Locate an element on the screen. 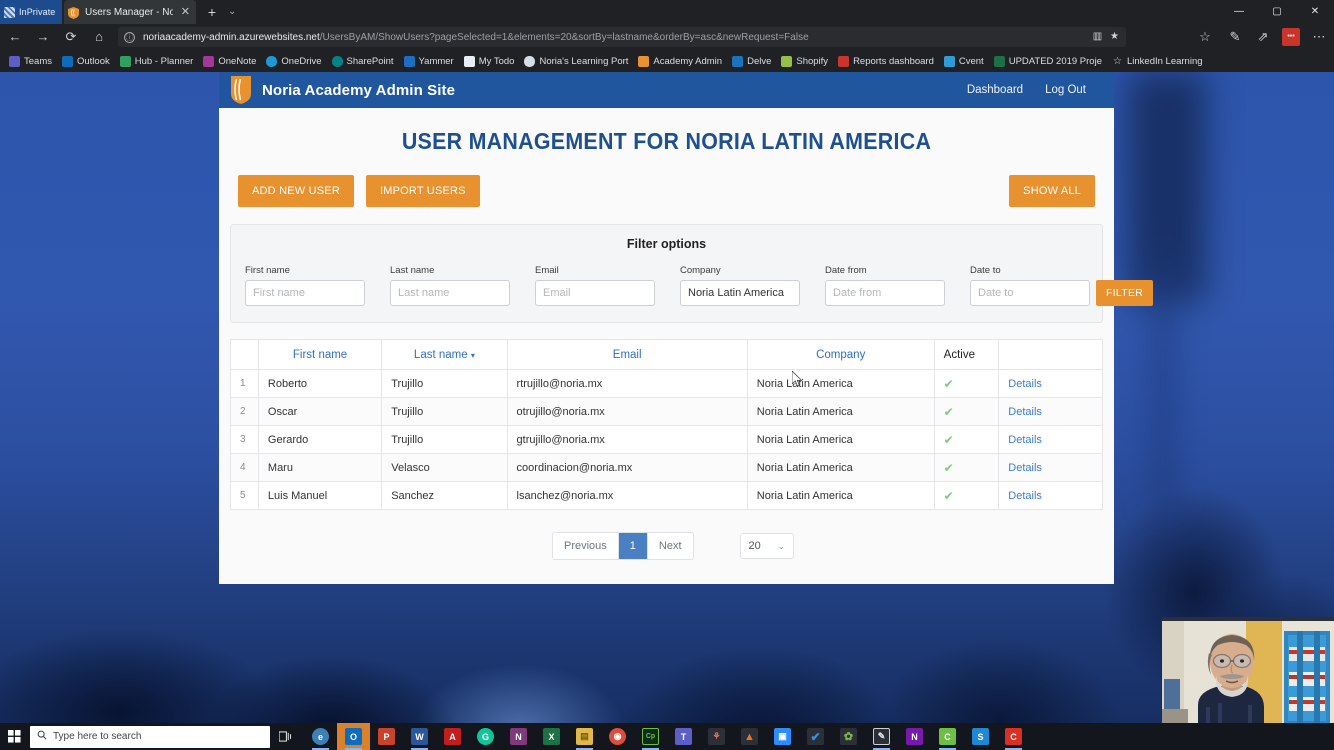 Image resolution: width=1334 pixels, height=750 pixels. chrome-icon: ◉ is located at coordinates (617, 736).